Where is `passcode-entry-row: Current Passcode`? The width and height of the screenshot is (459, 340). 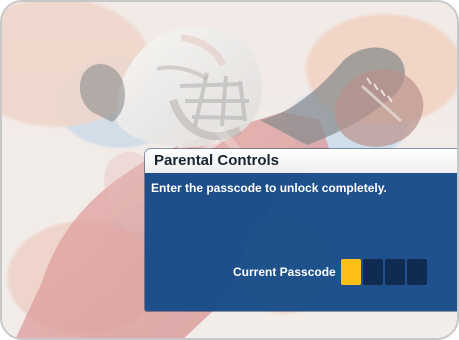
passcode-entry-row: Current Passcode is located at coordinates (331, 272).